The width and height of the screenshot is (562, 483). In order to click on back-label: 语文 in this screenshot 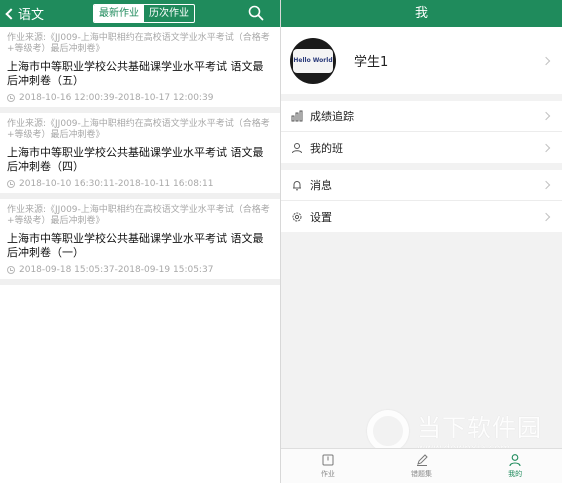, I will do `click(31, 15)`.